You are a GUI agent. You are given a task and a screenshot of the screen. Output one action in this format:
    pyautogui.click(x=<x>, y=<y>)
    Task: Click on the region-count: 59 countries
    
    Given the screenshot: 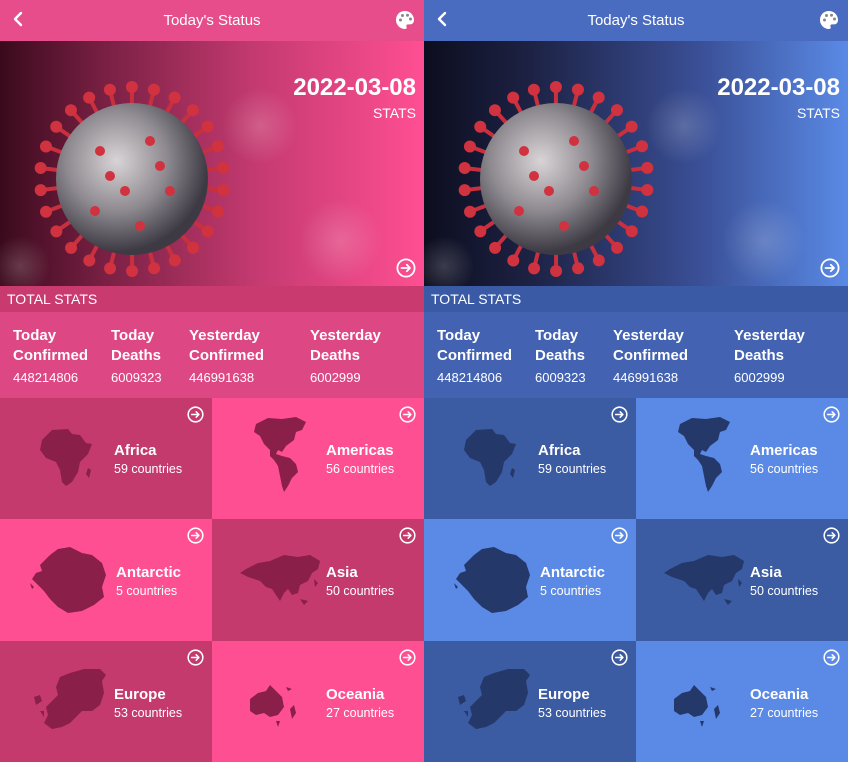 What is the action you would take?
    pyautogui.click(x=148, y=469)
    